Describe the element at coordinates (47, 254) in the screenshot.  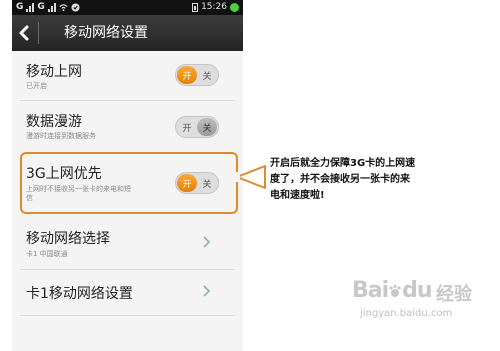
I see `setting-subtitle: 卡1 中国联通` at that location.